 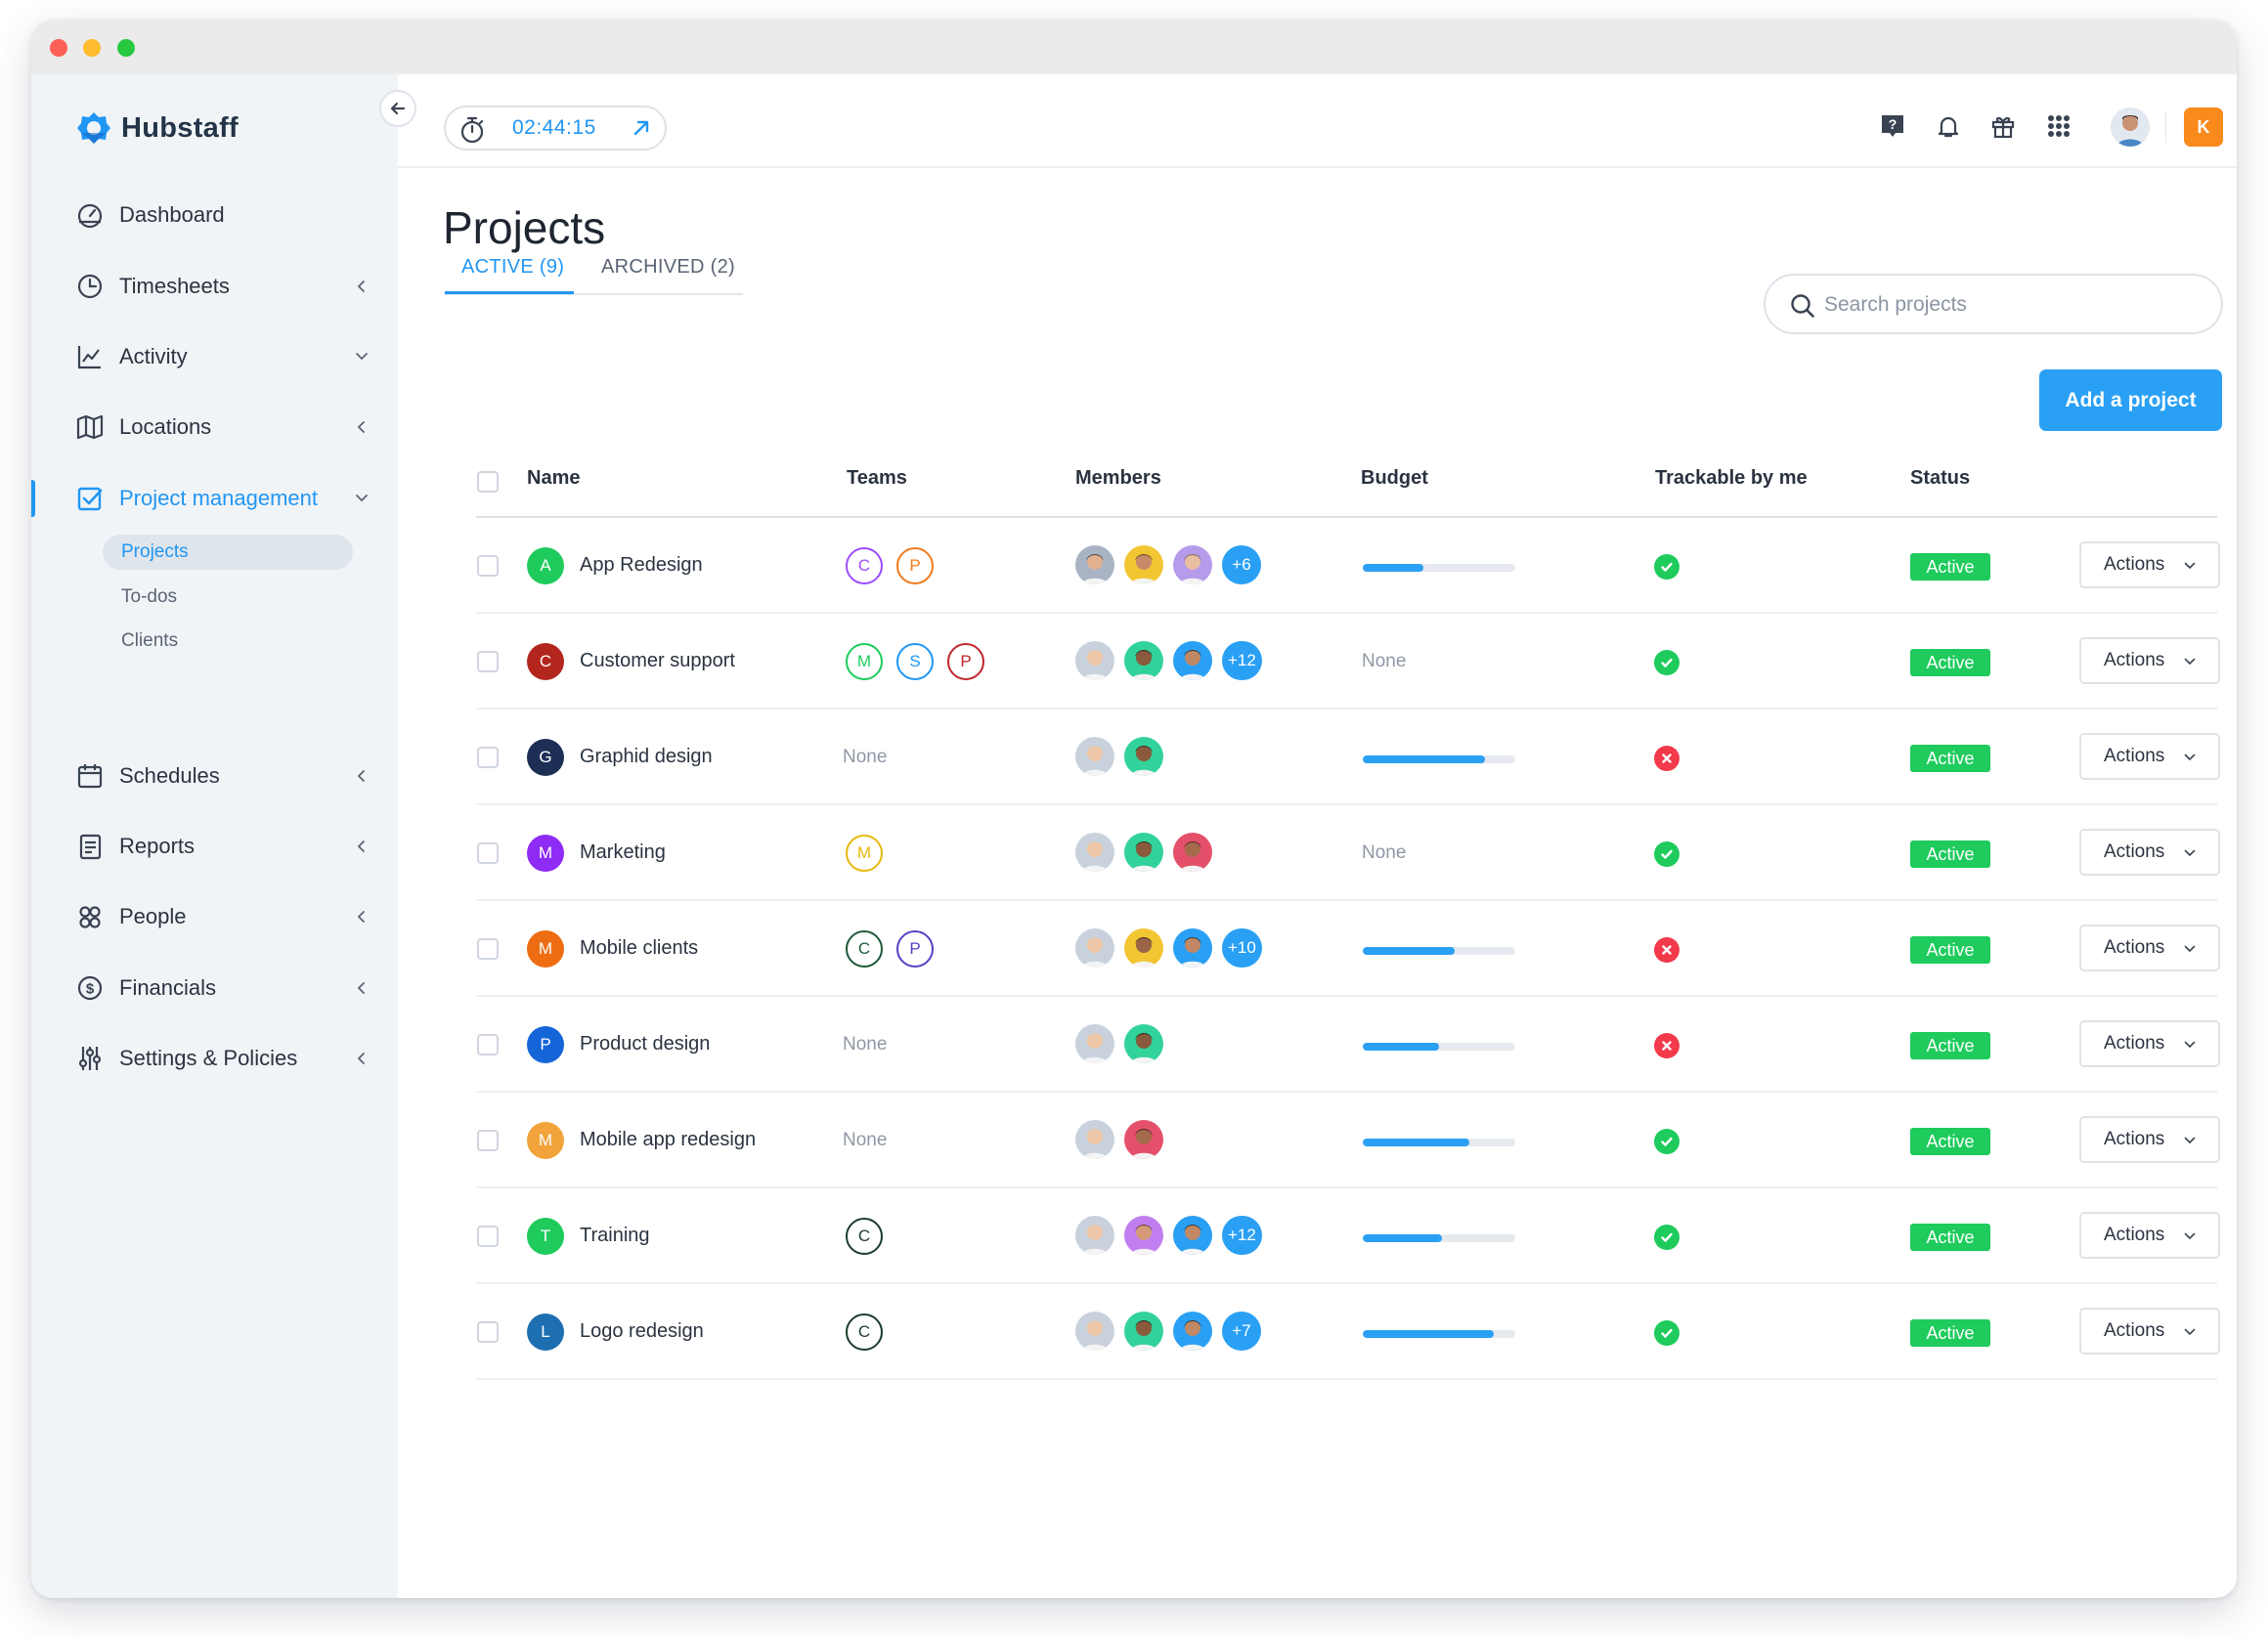 I want to click on tab-archived: ARCHIVED (2), so click(x=668, y=267).